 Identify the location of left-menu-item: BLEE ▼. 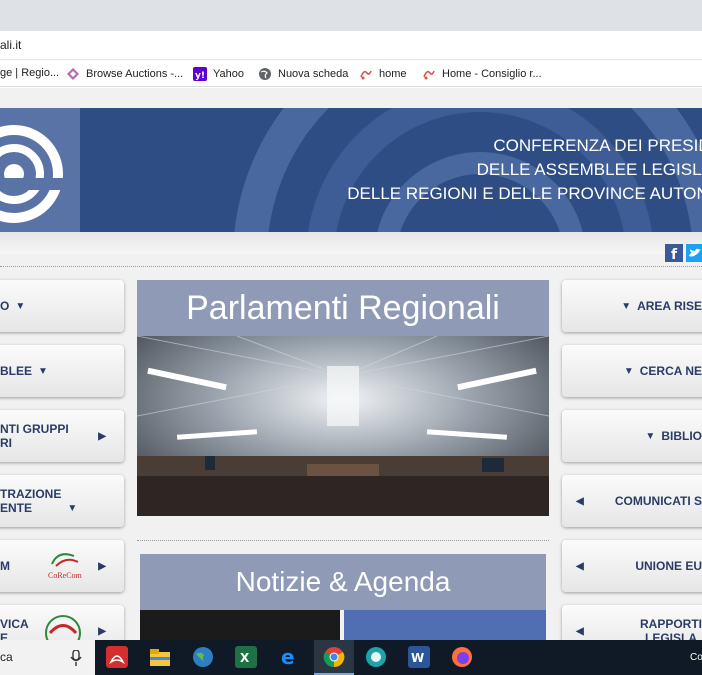
(62, 371).